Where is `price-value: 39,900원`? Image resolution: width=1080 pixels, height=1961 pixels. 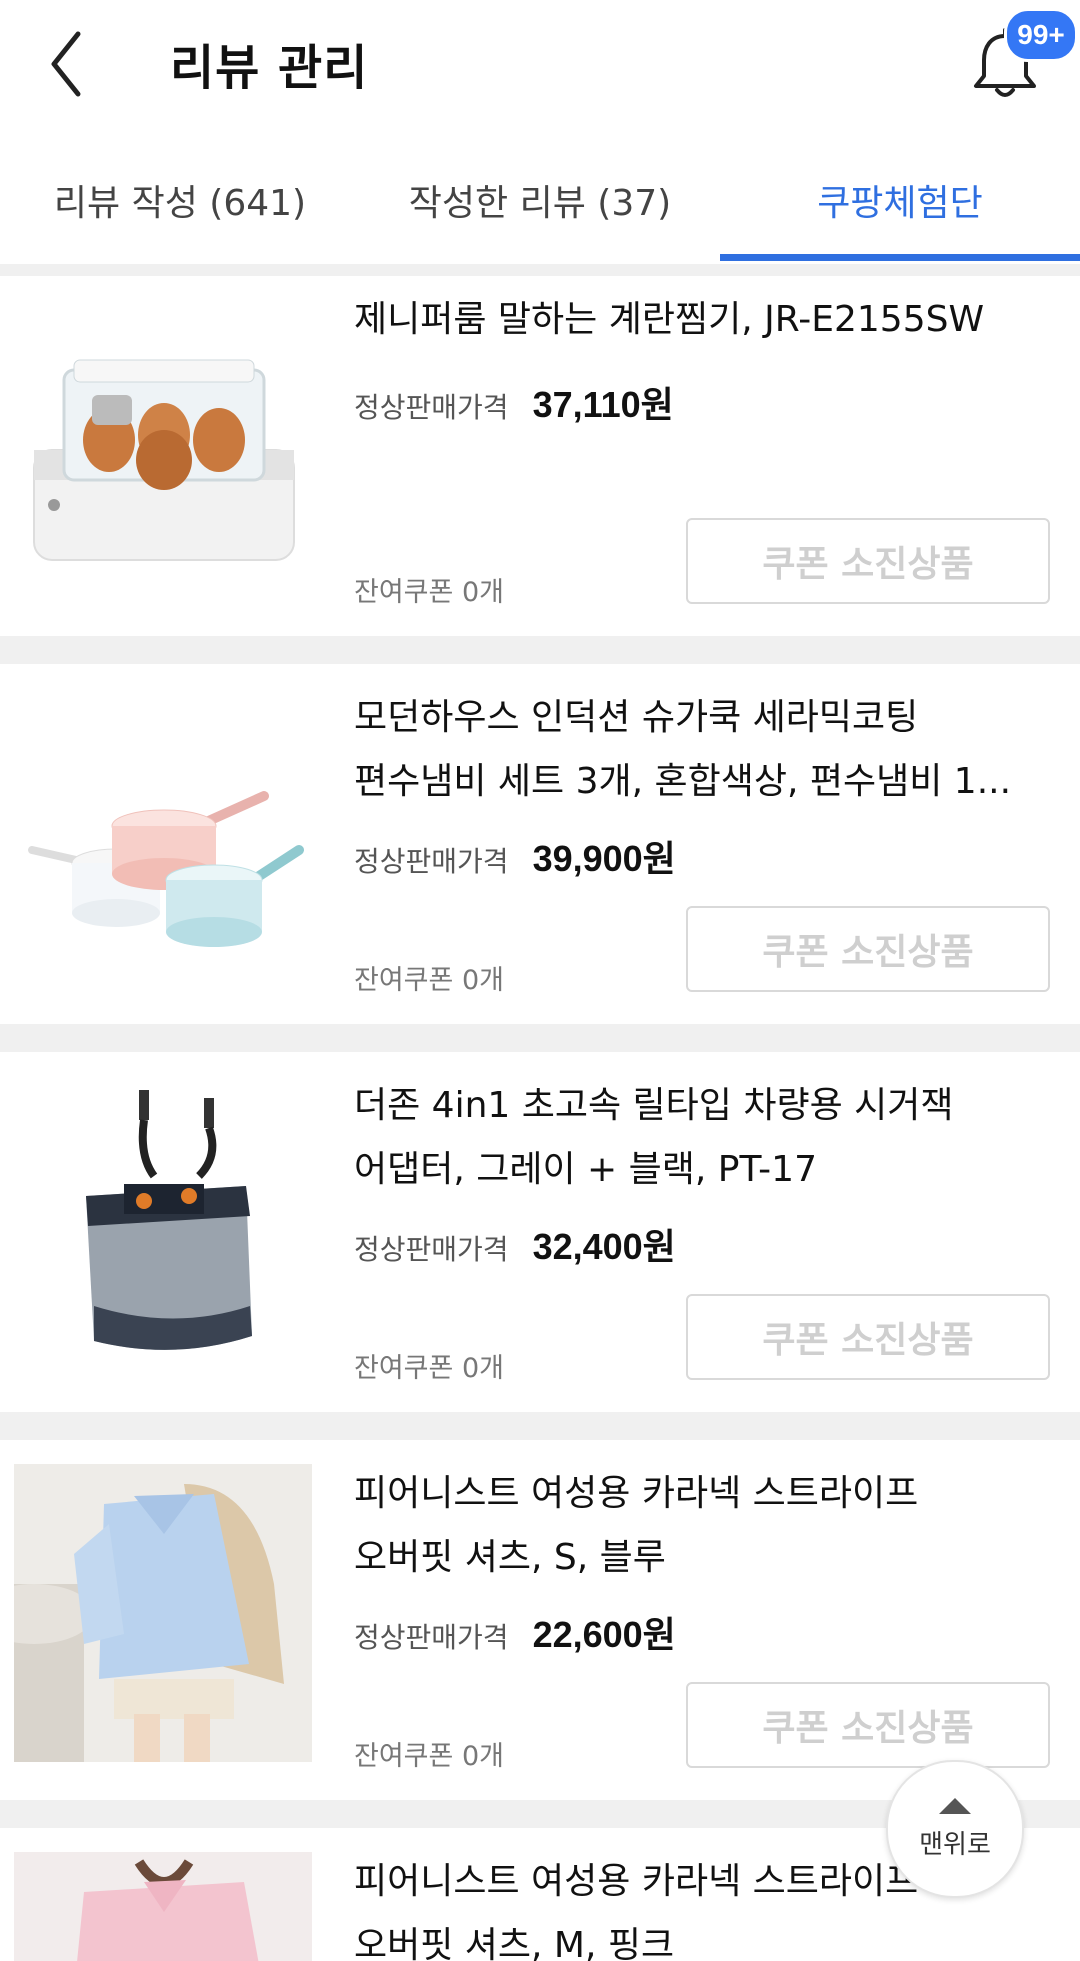 price-value: 39,900원 is located at coordinates (604, 858).